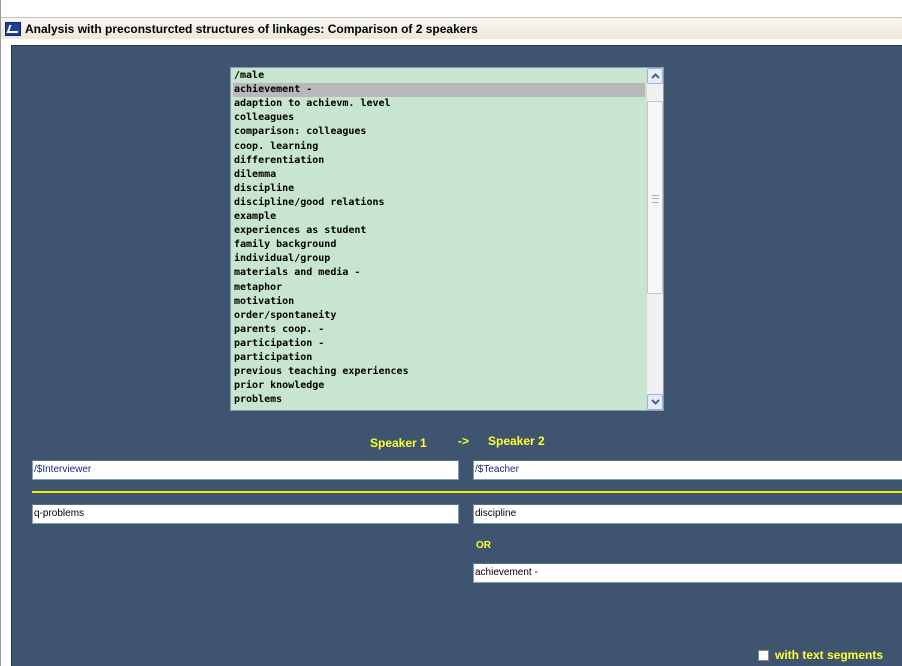  I want to click on chevron-up-icon, so click(655, 76).